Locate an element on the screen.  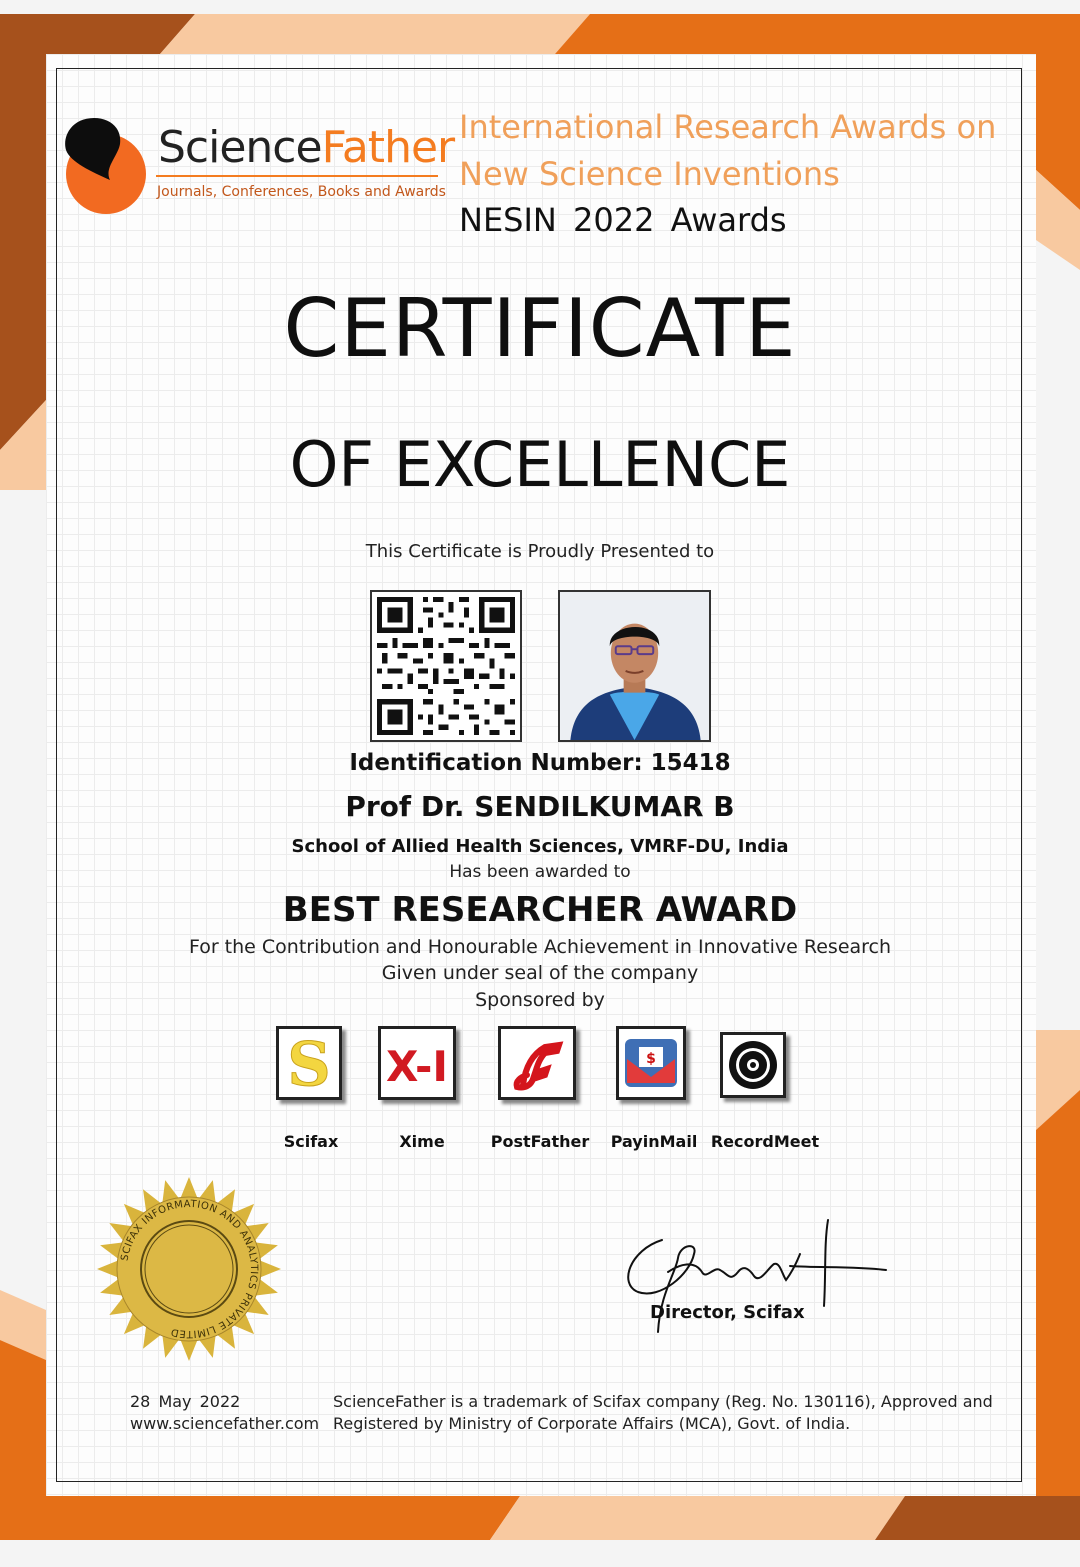
payinmail-logo-icon: $ is located at coordinates (651, 1063).